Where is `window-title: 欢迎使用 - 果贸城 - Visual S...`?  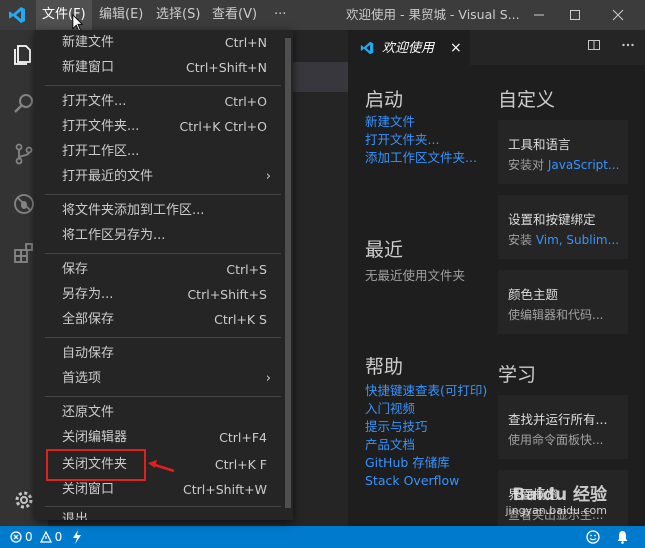 window-title: 欢迎使用 - 果贸城 - Visual S... is located at coordinates (433, 14).